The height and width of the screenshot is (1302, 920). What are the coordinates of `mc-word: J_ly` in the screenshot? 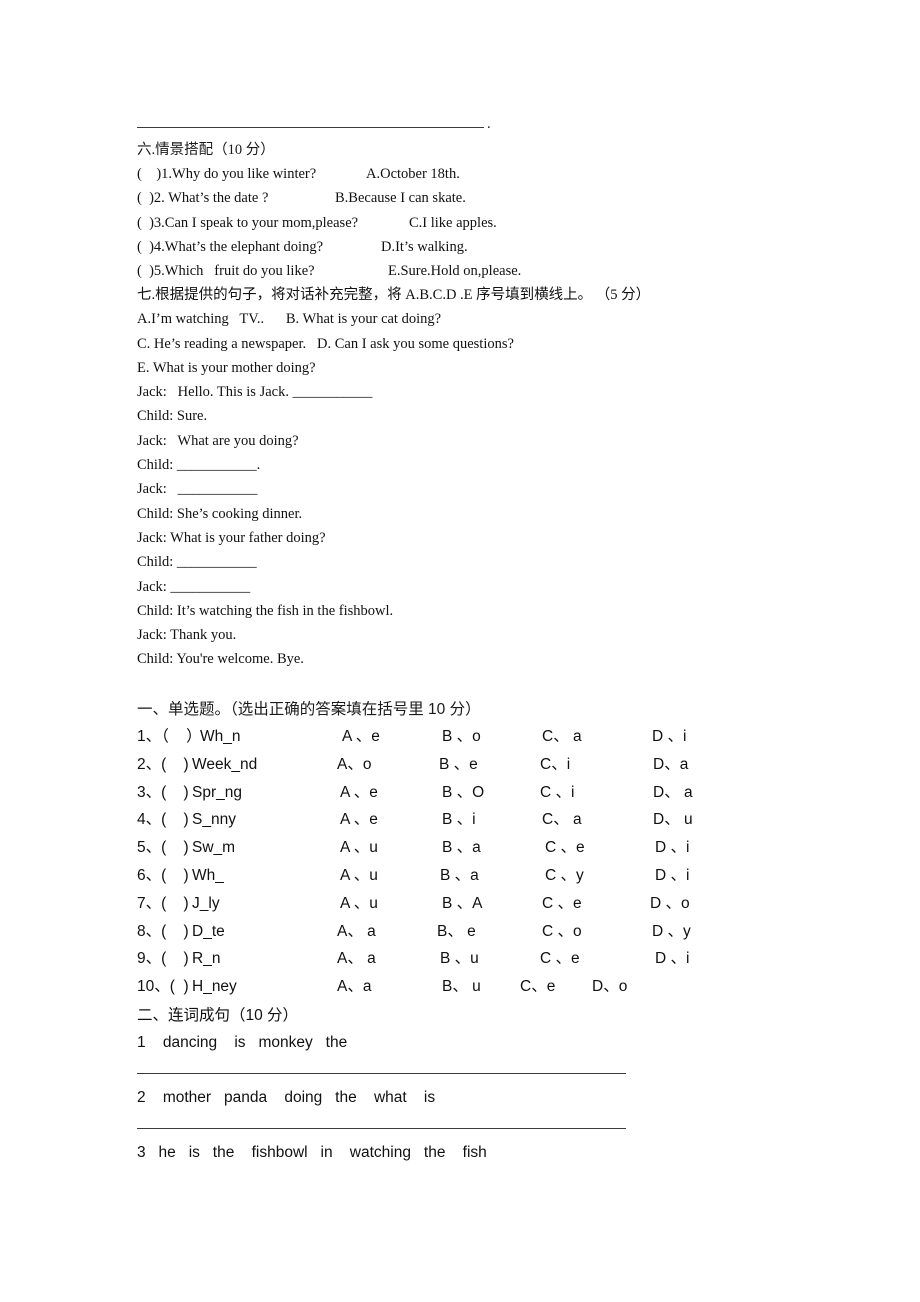 It's located at (206, 903).